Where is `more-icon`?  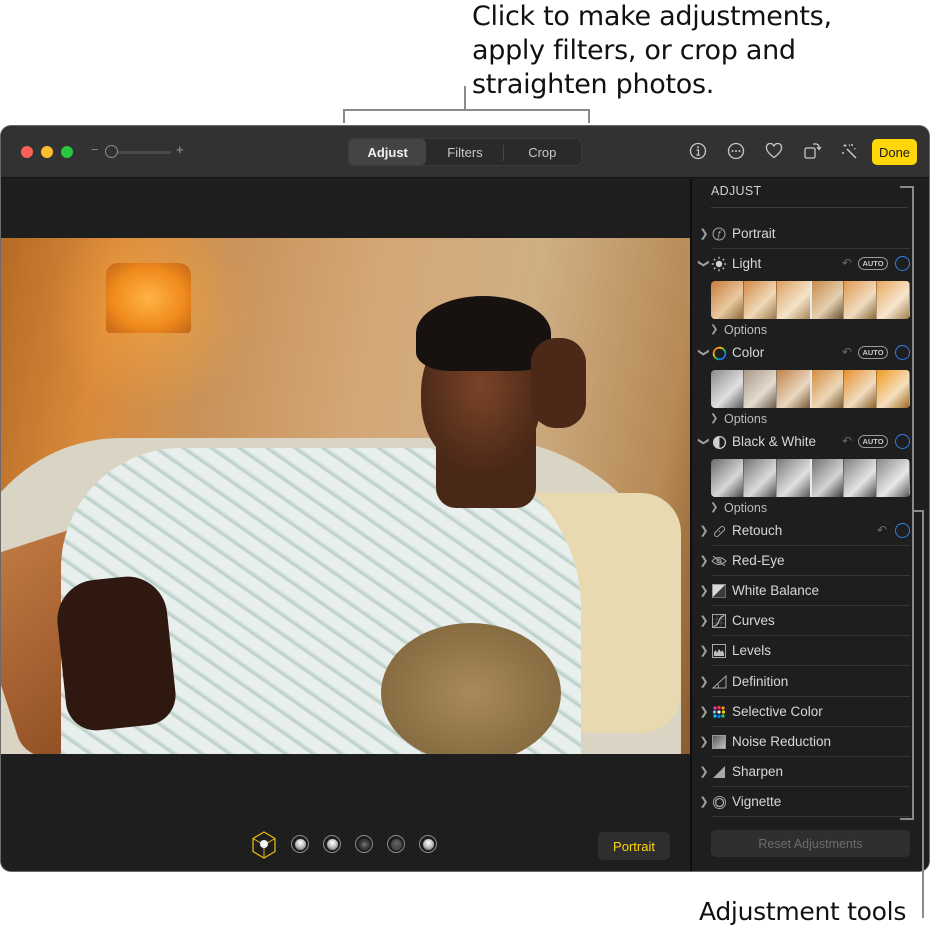 more-icon is located at coordinates (736, 151).